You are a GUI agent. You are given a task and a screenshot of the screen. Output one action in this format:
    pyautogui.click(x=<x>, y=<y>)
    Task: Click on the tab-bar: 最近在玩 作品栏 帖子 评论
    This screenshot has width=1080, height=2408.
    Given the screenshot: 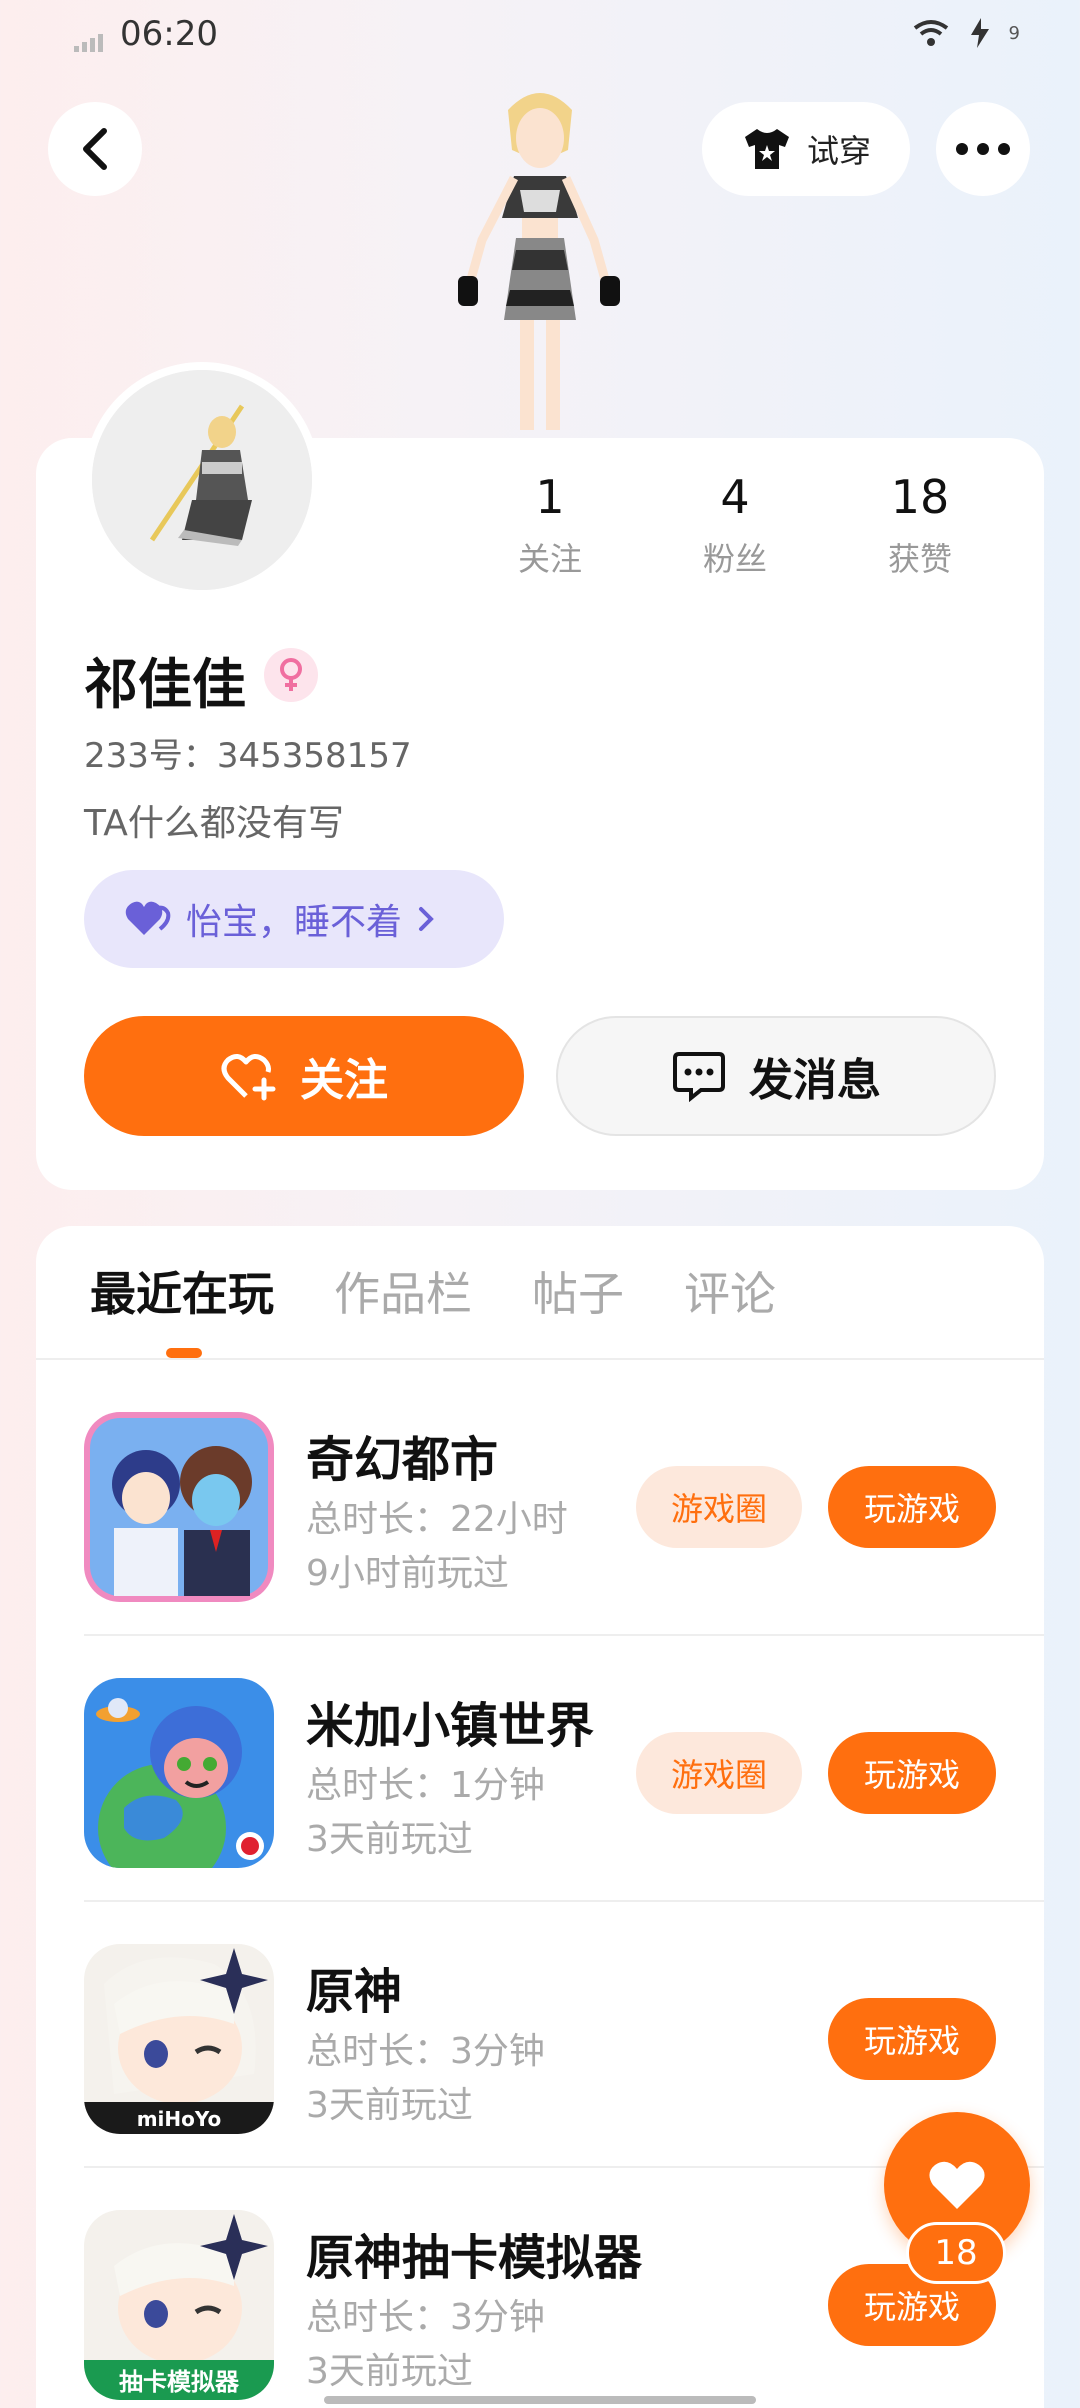 What is the action you would take?
    pyautogui.click(x=433, y=1291)
    